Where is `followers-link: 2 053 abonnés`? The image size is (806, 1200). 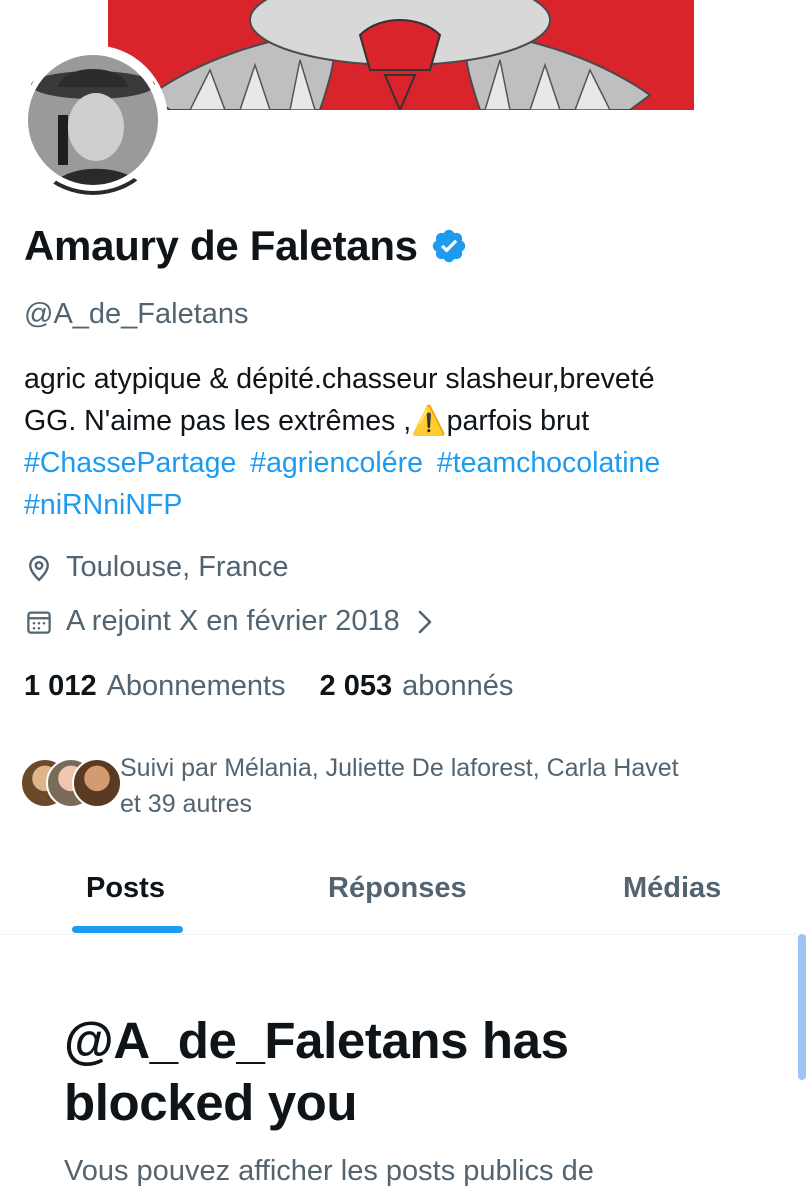 followers-link: 2 053 abonnés is located at coordinates (417, 686).